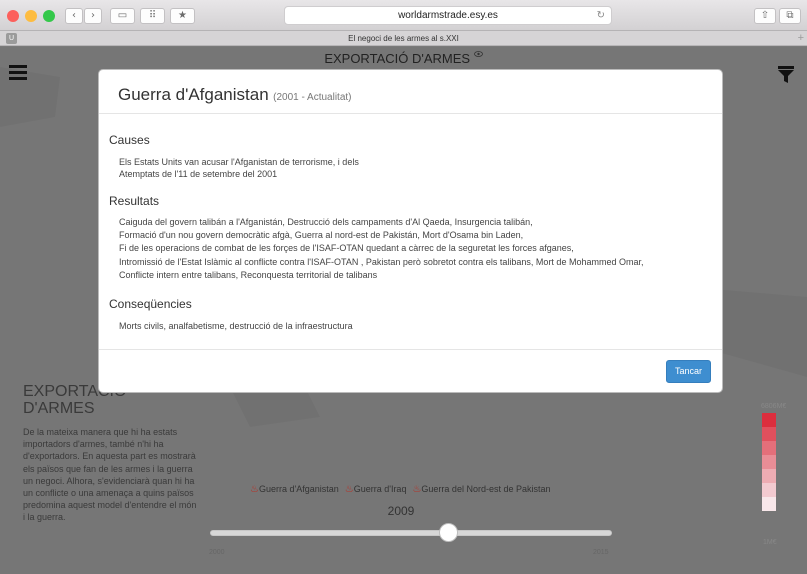 The width and height of the screenshot is (807, 574). I want to click on zoom-window-button, so click(49, 16).